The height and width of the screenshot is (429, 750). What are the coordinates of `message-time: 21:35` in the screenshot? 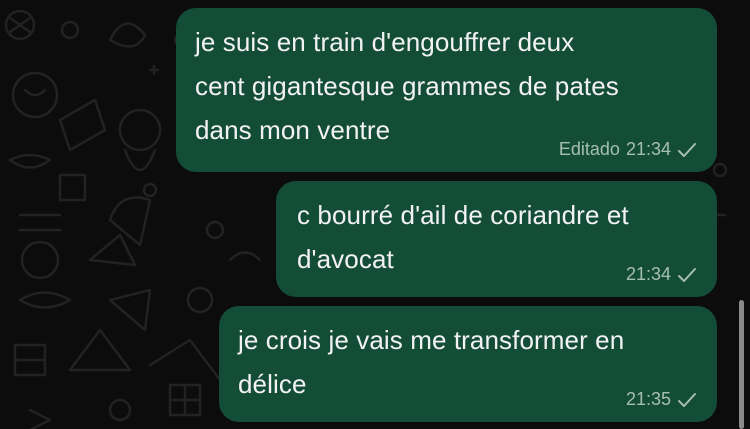 It's located at (648, 399).